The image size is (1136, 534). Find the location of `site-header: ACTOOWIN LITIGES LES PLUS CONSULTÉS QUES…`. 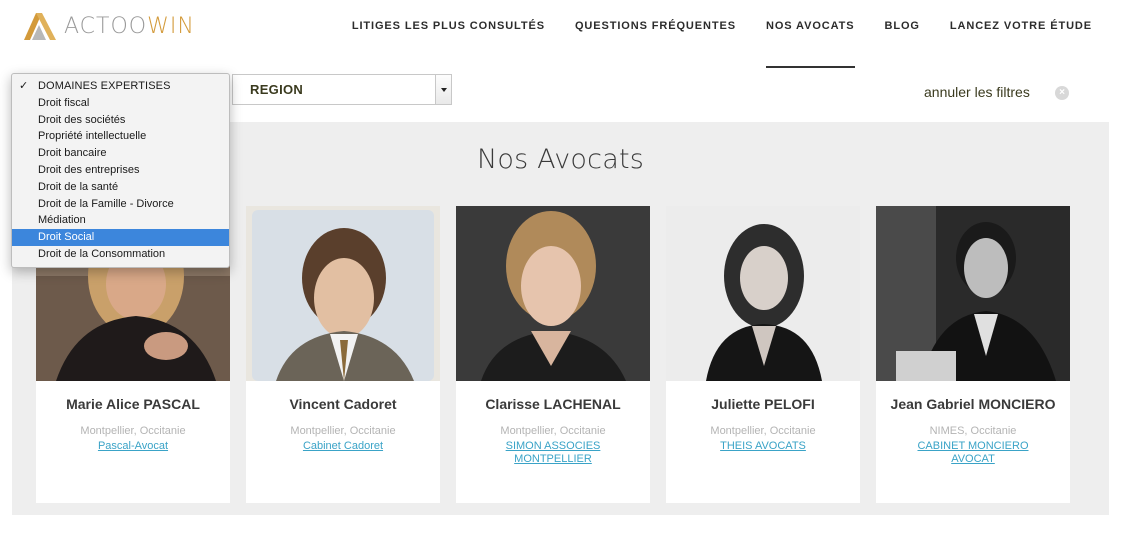

site-header: ACTOOWIN LITIGES LES PLUS CONSULTÉS QUES… is located at coordinates (568, 35).